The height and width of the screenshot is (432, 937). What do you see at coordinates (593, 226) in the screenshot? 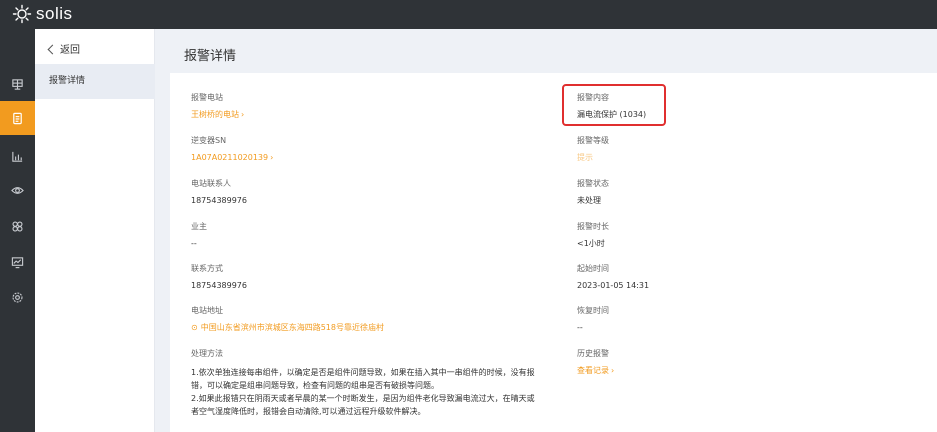
I see `field-label: 报警时长` at bounding box center [593, 226].